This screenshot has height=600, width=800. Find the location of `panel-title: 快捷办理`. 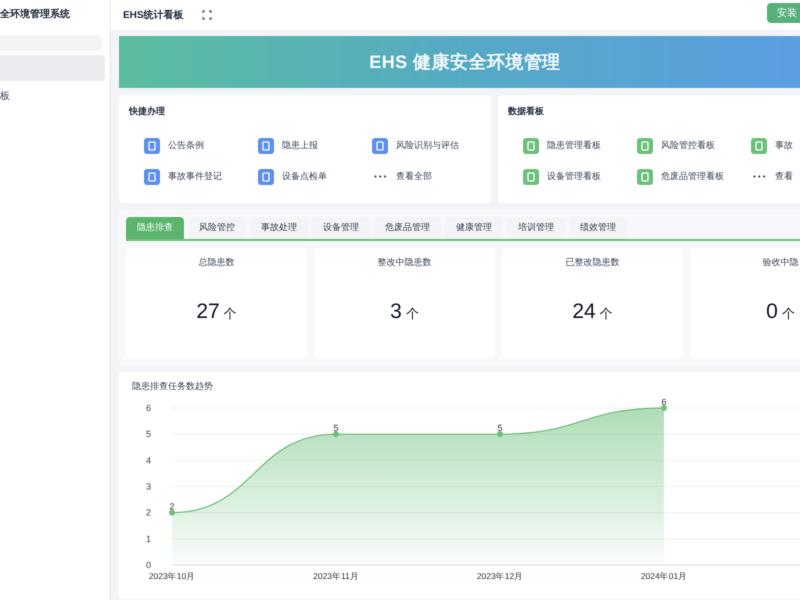

panel-title: 快捷办理 is located at coordinates (147, 111).